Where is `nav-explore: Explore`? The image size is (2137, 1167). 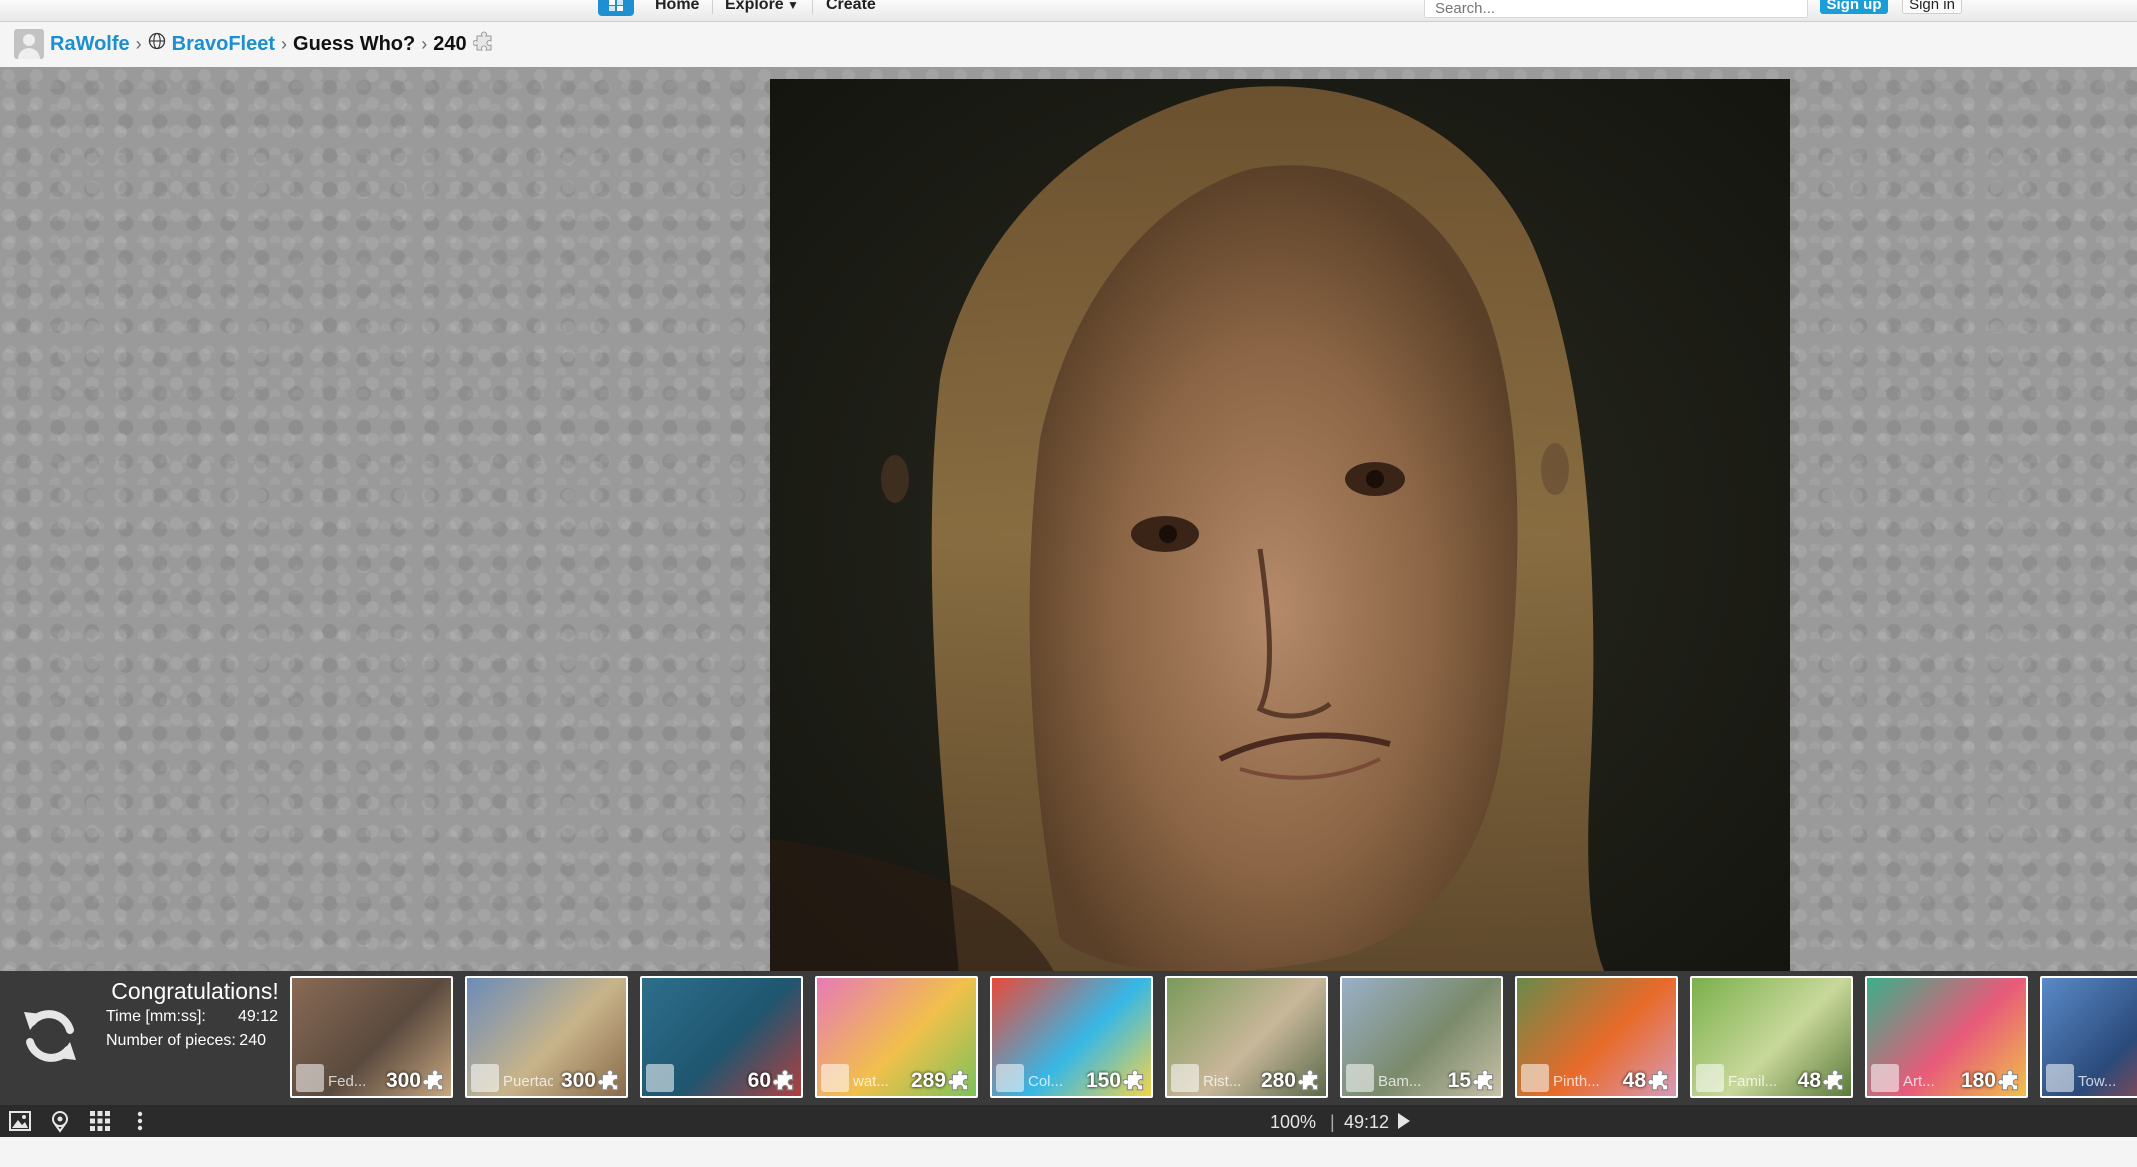
nav-explore: Explore is located at coordinates (754, 7).